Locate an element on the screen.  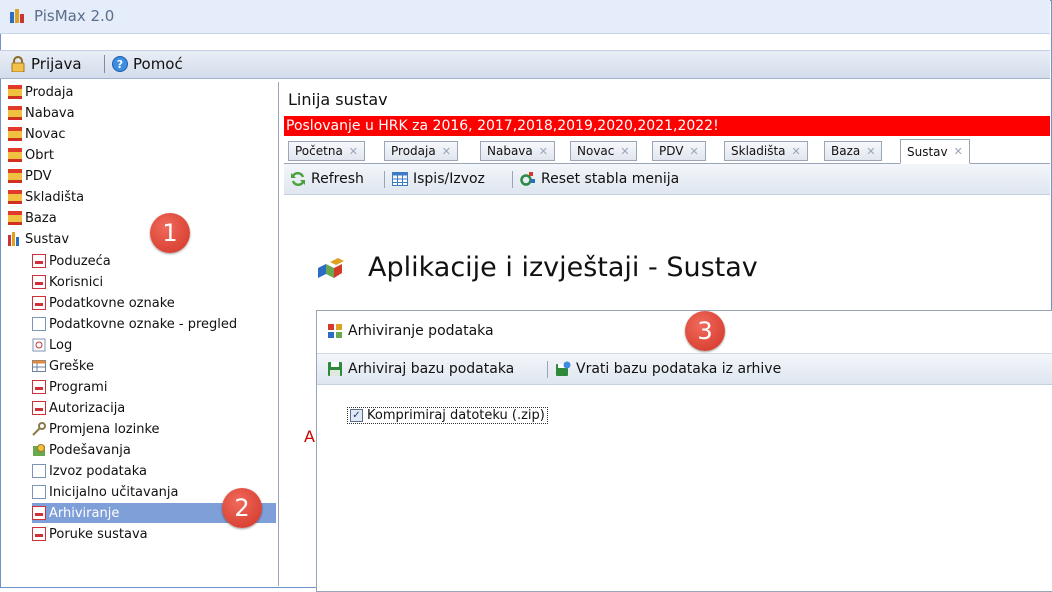
tab-sustav: Sustav ✕ is located at coordinates (935, 151).